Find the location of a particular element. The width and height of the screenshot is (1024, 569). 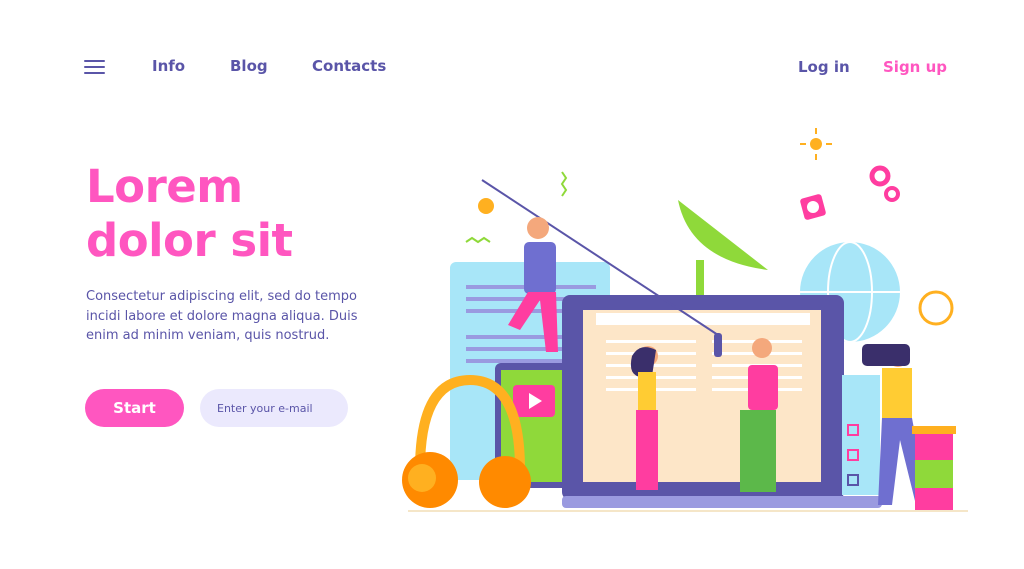

signup-link: Sign up is located at coordinates (915, 67).